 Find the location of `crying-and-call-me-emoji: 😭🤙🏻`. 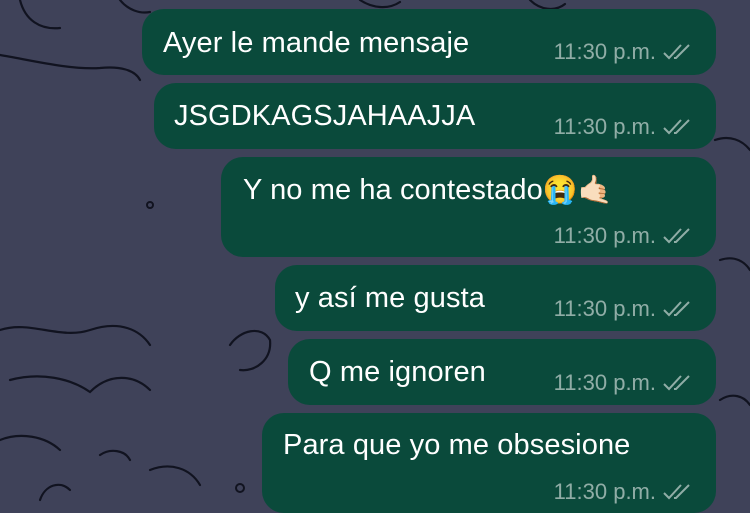

crying-and-call-me-emoji: 😭🤙🏻 is located at coordinates (577, 189).